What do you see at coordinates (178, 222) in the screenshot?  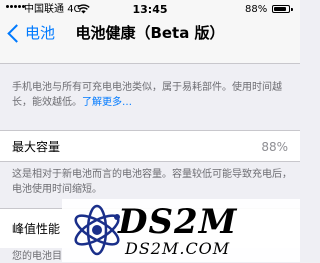 I see `watermark-brand: DS2M` at bounding box center [178, 222].